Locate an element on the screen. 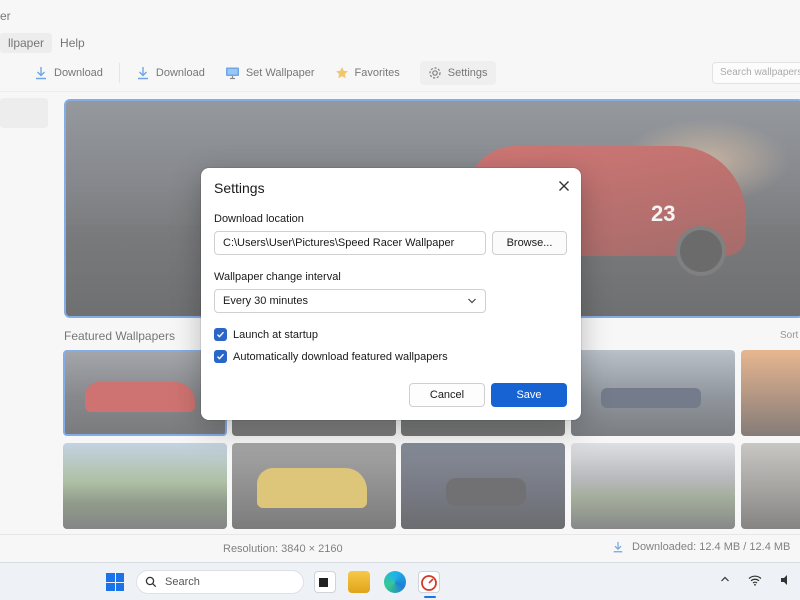 The image size is (800, 600). auto-download-checkbox is located at coordinates (220, 356).